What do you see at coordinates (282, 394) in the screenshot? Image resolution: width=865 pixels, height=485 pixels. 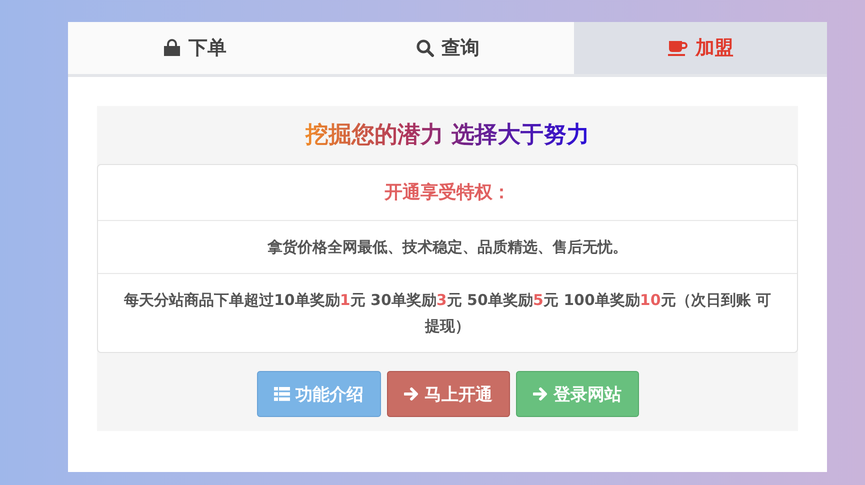 I see `list-icon` at bounding box center [282, 394].